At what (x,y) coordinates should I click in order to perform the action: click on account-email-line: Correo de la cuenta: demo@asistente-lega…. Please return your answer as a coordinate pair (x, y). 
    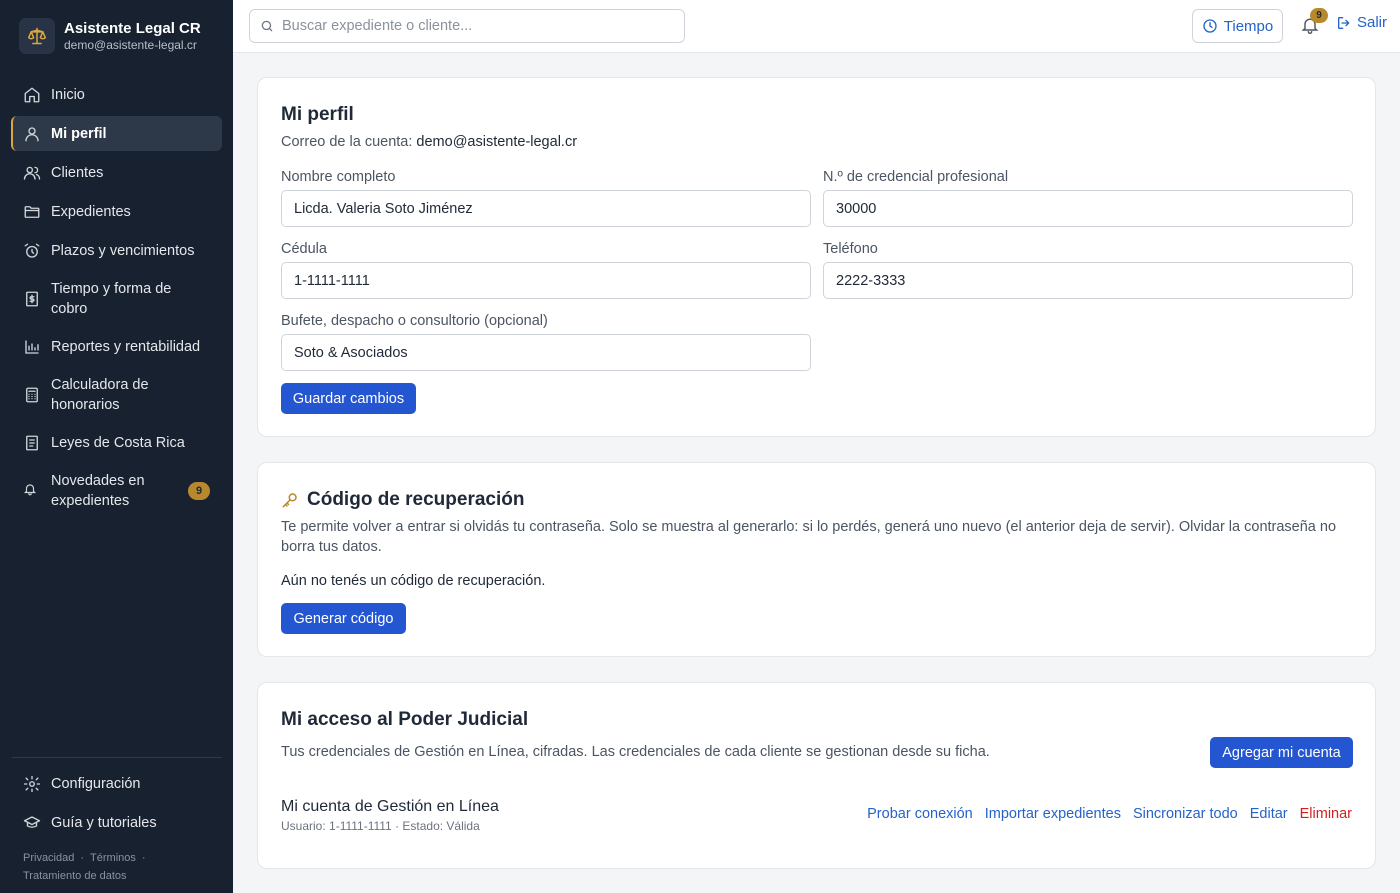
    Looking at the image, I should click on (429, 142).